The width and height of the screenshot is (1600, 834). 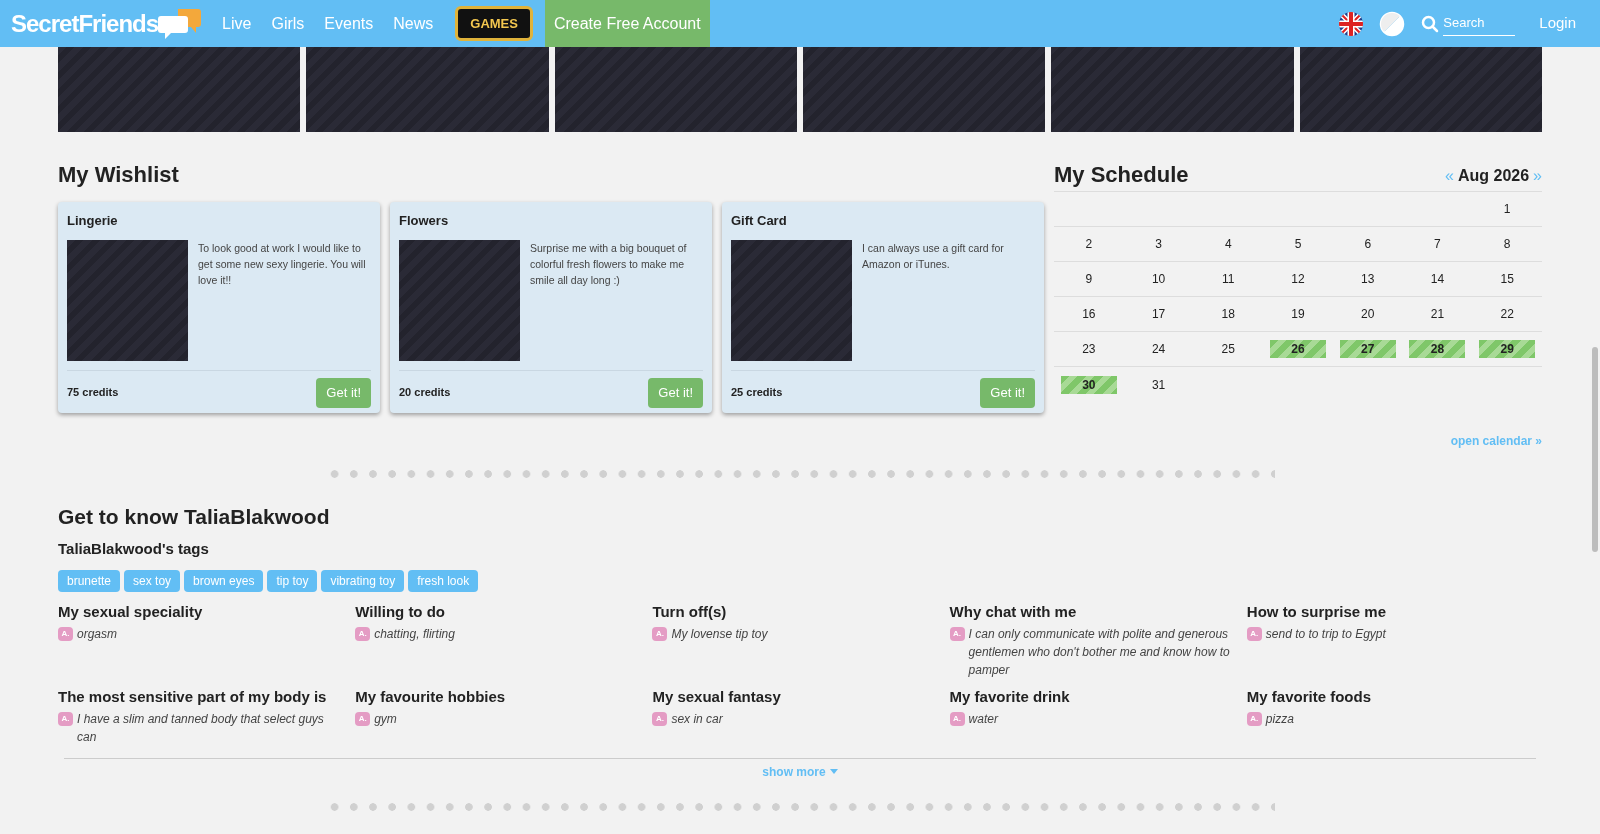 I want to click on price-text: 75 credits, so click(x=93, y=393).